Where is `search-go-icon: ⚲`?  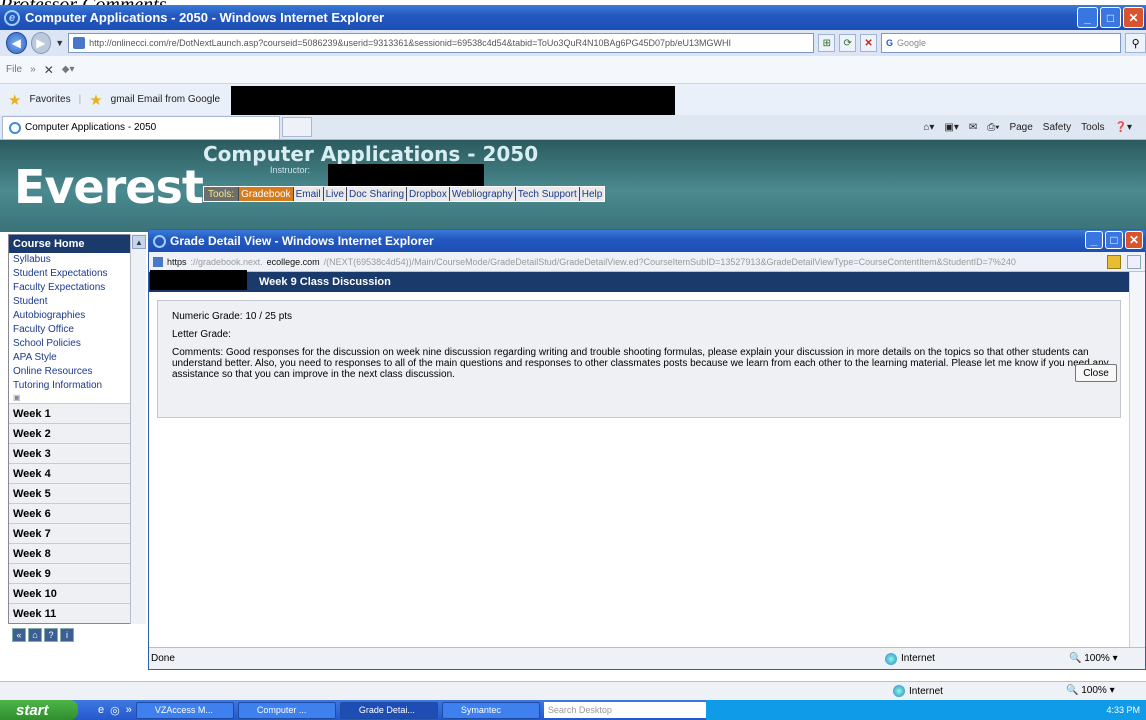
search-go-icon: ⚲ is located at coordinates (1135, 43).